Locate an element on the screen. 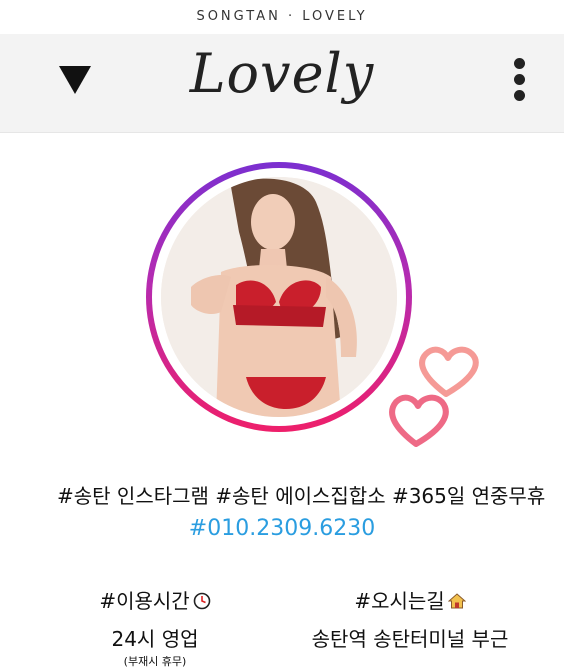 This screenshot has width=564, height=672. more-options-button is located at coordinates (519, 81).